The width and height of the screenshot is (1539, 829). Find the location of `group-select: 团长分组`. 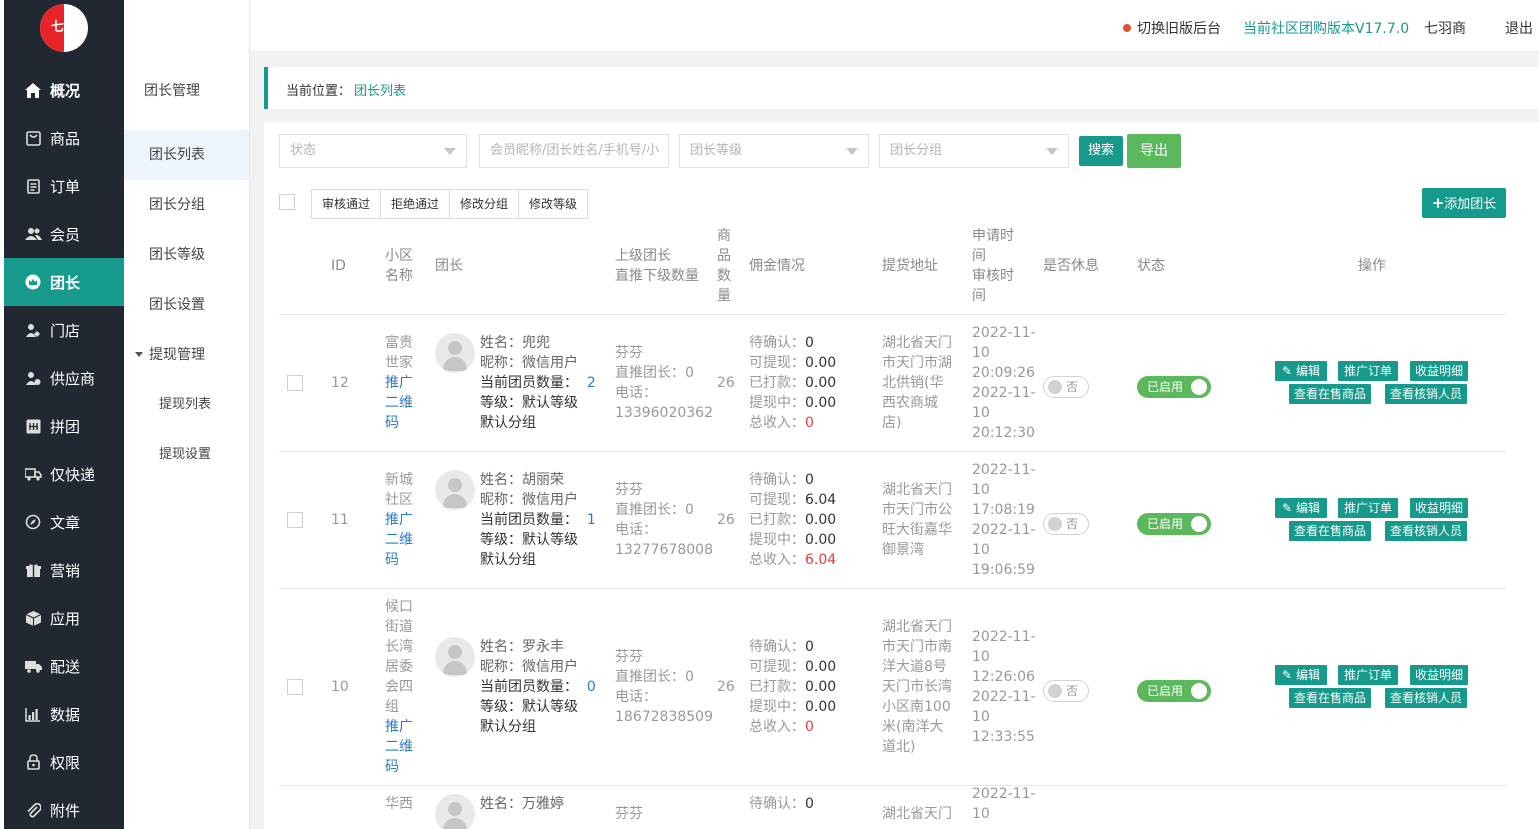

group-select: 团长分组 is located at coordinates (974, 151).